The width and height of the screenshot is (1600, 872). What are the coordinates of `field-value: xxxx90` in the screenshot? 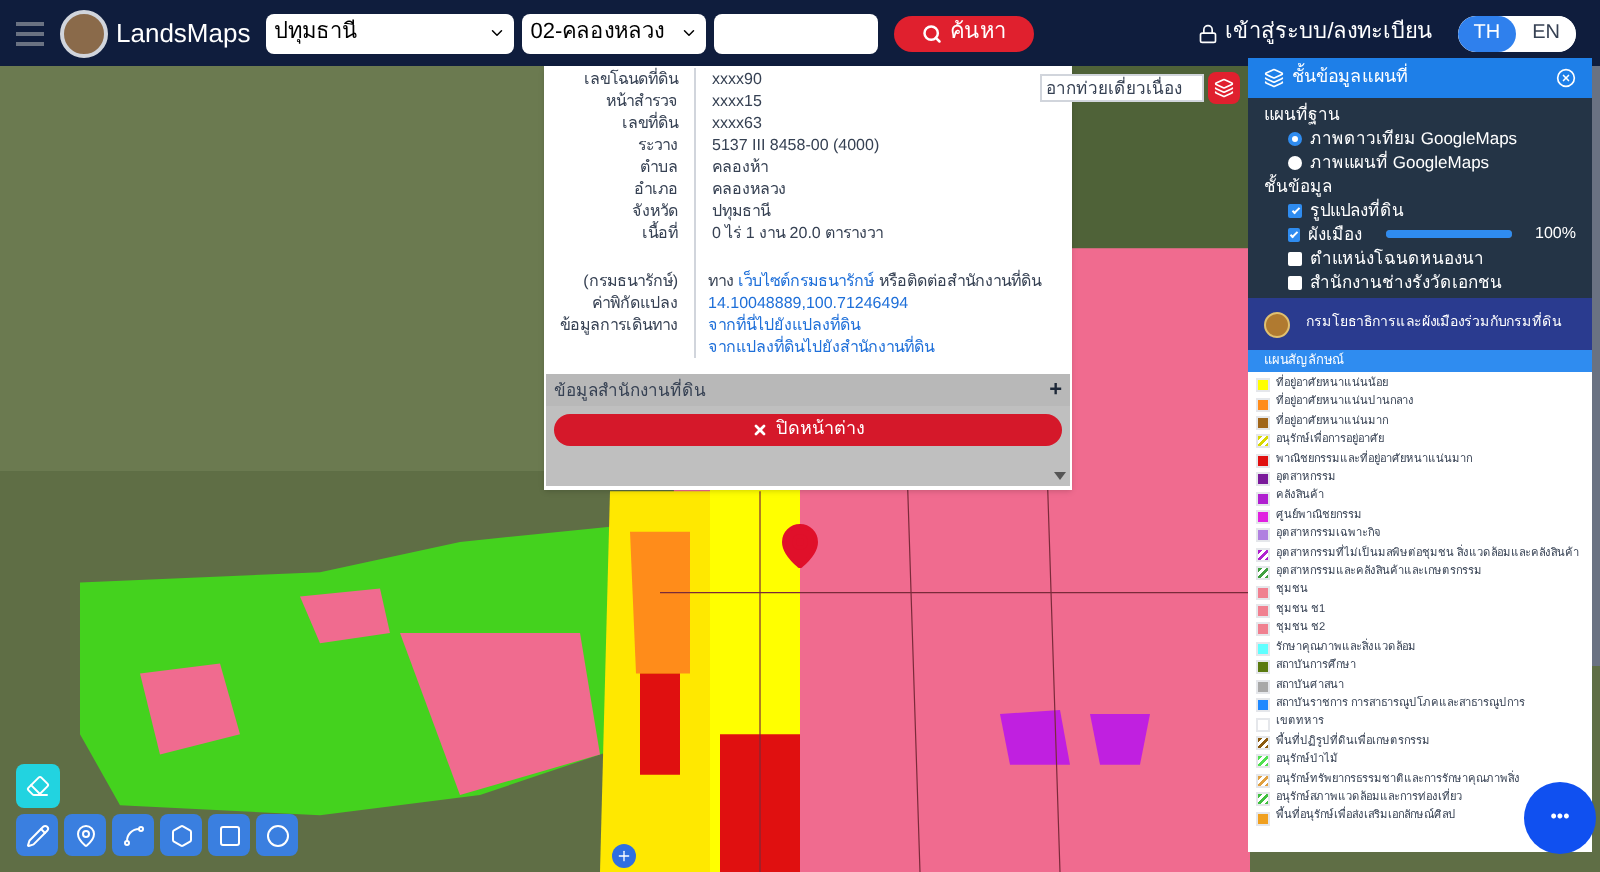 It's located at (736, 79).